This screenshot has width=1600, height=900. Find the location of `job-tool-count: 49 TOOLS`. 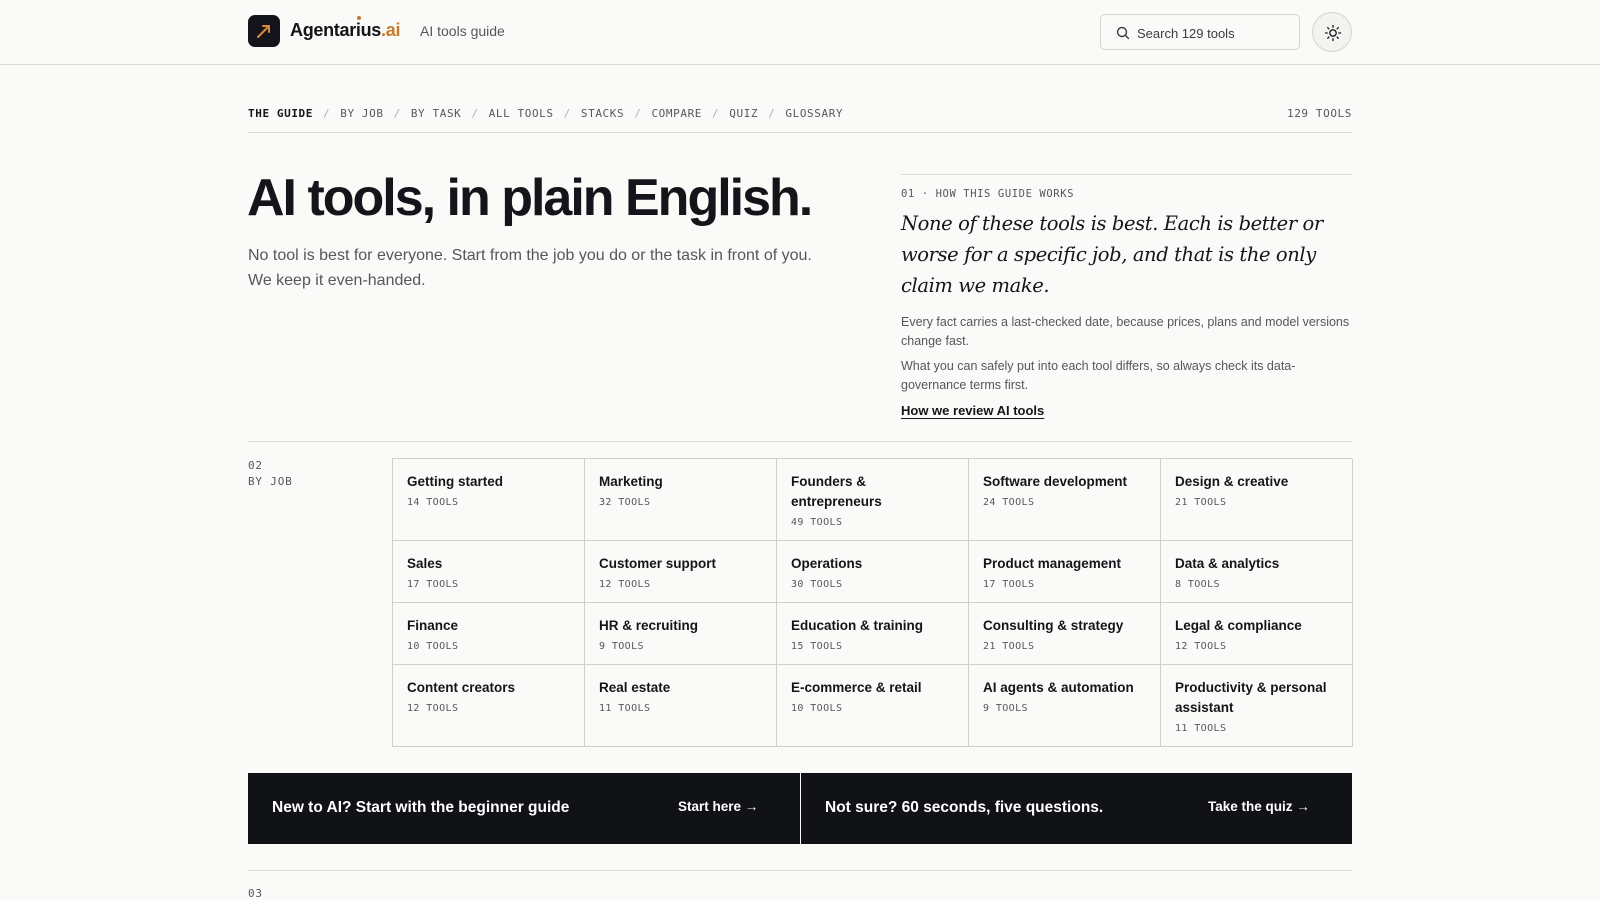

job-tool-count: 49 TOOLS is located at coordinates (817, 522).